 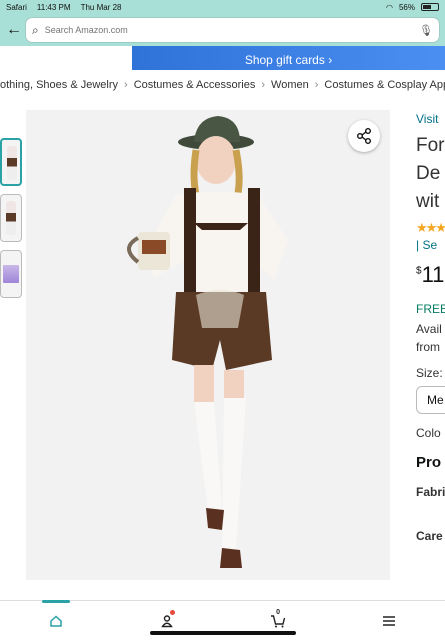 What do you see at coordinates (59, 85) in the screenshot?
I see `breadcrumb-item: othing, Shoes & Jewelry` at bounding box center [59, 85].